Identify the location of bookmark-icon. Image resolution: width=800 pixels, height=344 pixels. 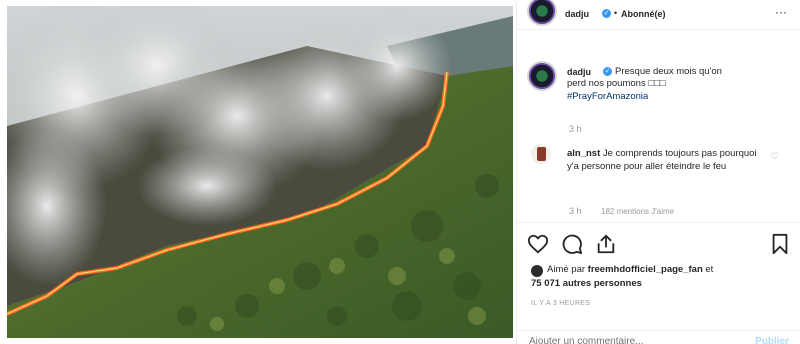
(780, 244).